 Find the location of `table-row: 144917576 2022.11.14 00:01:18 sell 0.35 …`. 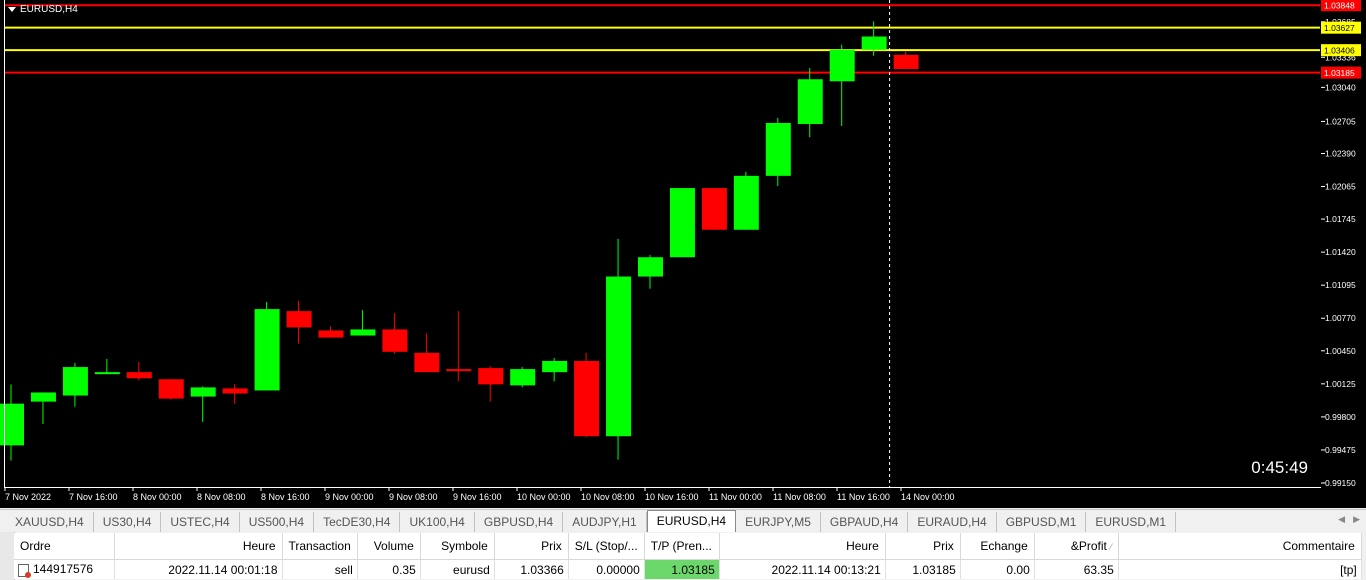

table-row: 144917576 2022.11.14 00:01:18 sell 0.35 … is located at coordinates (688, 569).